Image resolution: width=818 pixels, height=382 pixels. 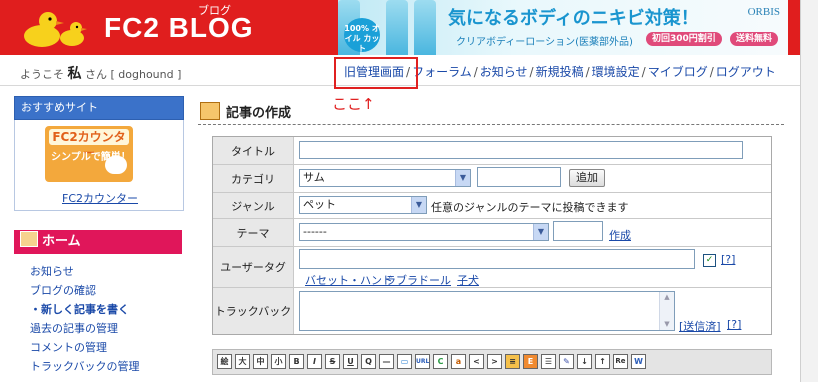 What do you see at coordinates (253, 267) in the screenshot?
I see `usertag-label: ユーザータグ` at bounding box center [253, 267].